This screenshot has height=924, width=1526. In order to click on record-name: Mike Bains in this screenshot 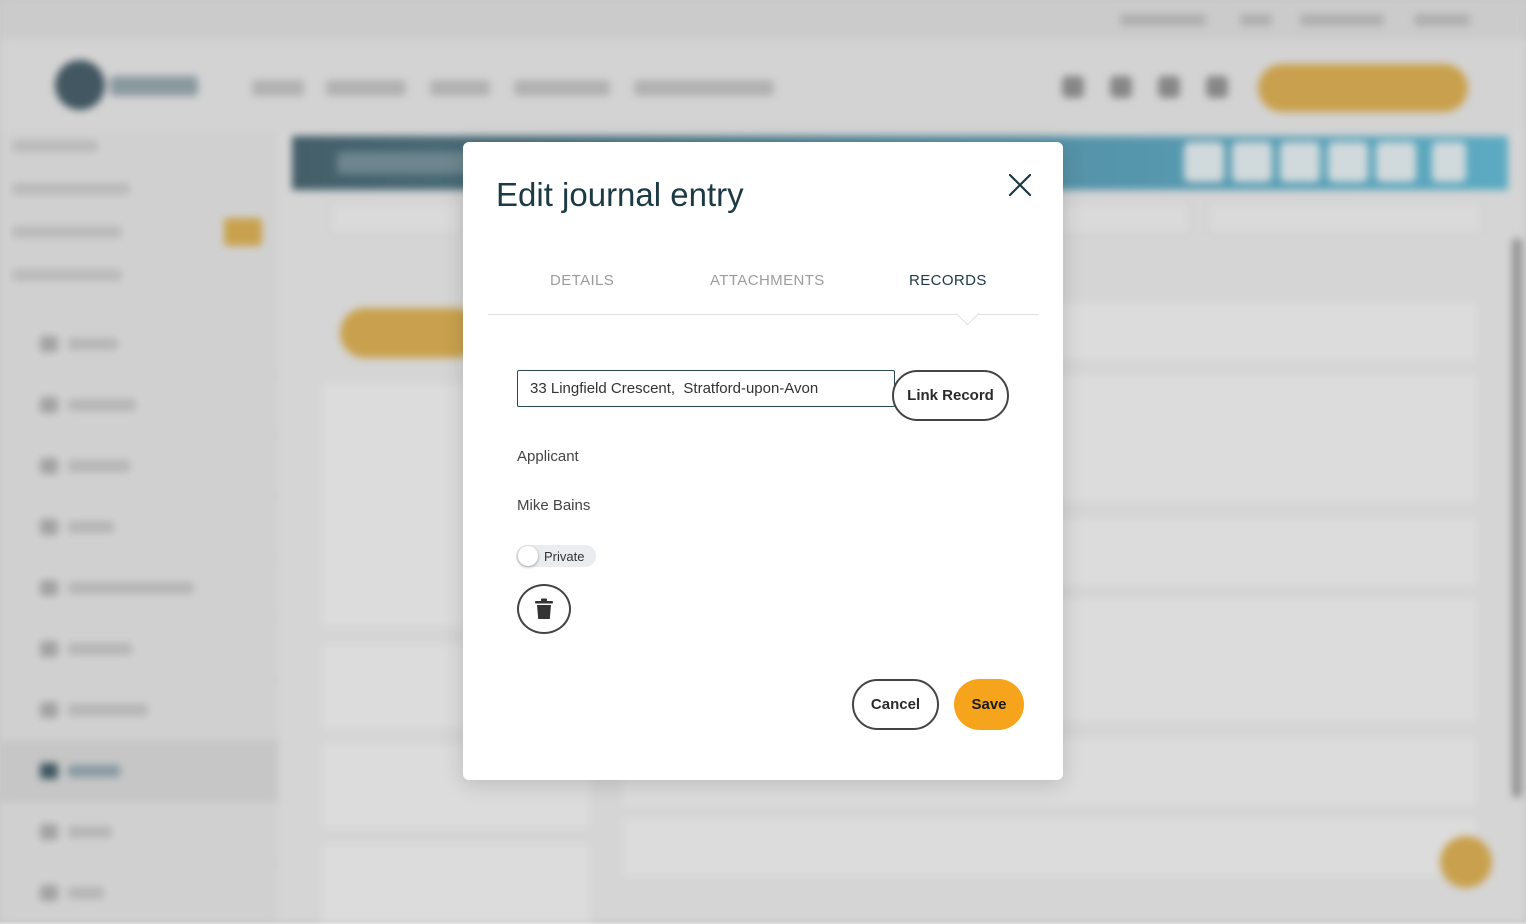, I will do `click(554, 505)`.